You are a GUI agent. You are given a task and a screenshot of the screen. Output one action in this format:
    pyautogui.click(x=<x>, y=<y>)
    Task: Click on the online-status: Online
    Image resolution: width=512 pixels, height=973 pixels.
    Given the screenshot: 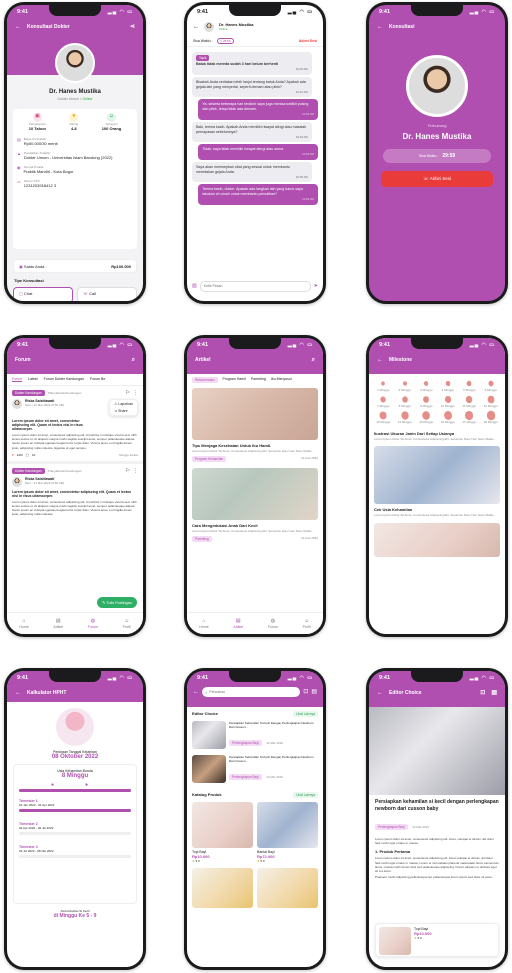 What is the action you would take?
    pyautogui.click(x=87, y=99)
    